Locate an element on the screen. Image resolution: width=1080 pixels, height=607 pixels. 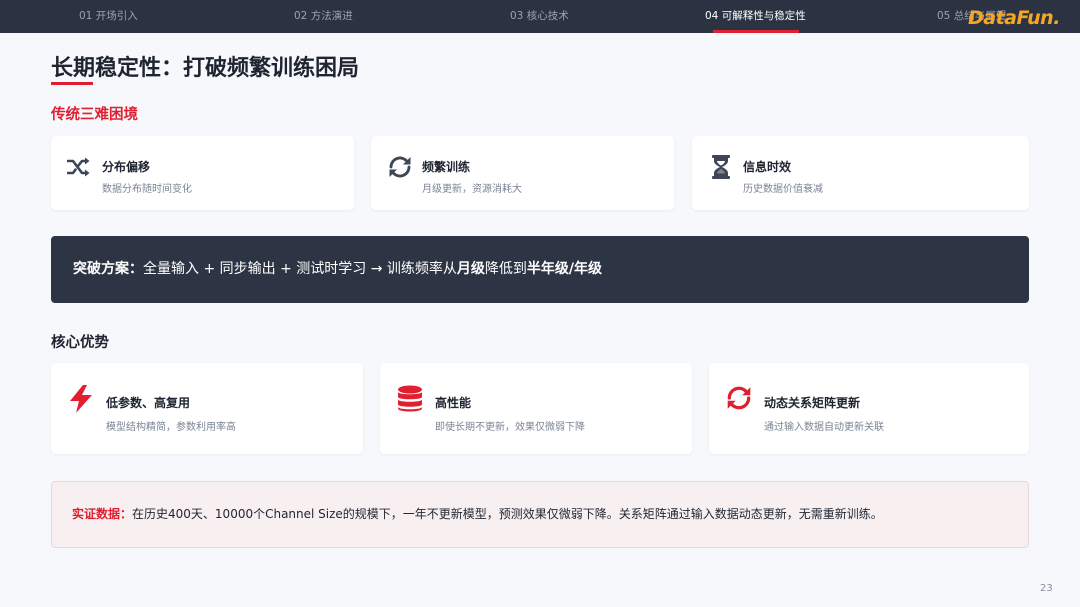
problem-card-distribution-shift: 分布偏移 数据分布随时间变化 is located at coordinates (202, 173).